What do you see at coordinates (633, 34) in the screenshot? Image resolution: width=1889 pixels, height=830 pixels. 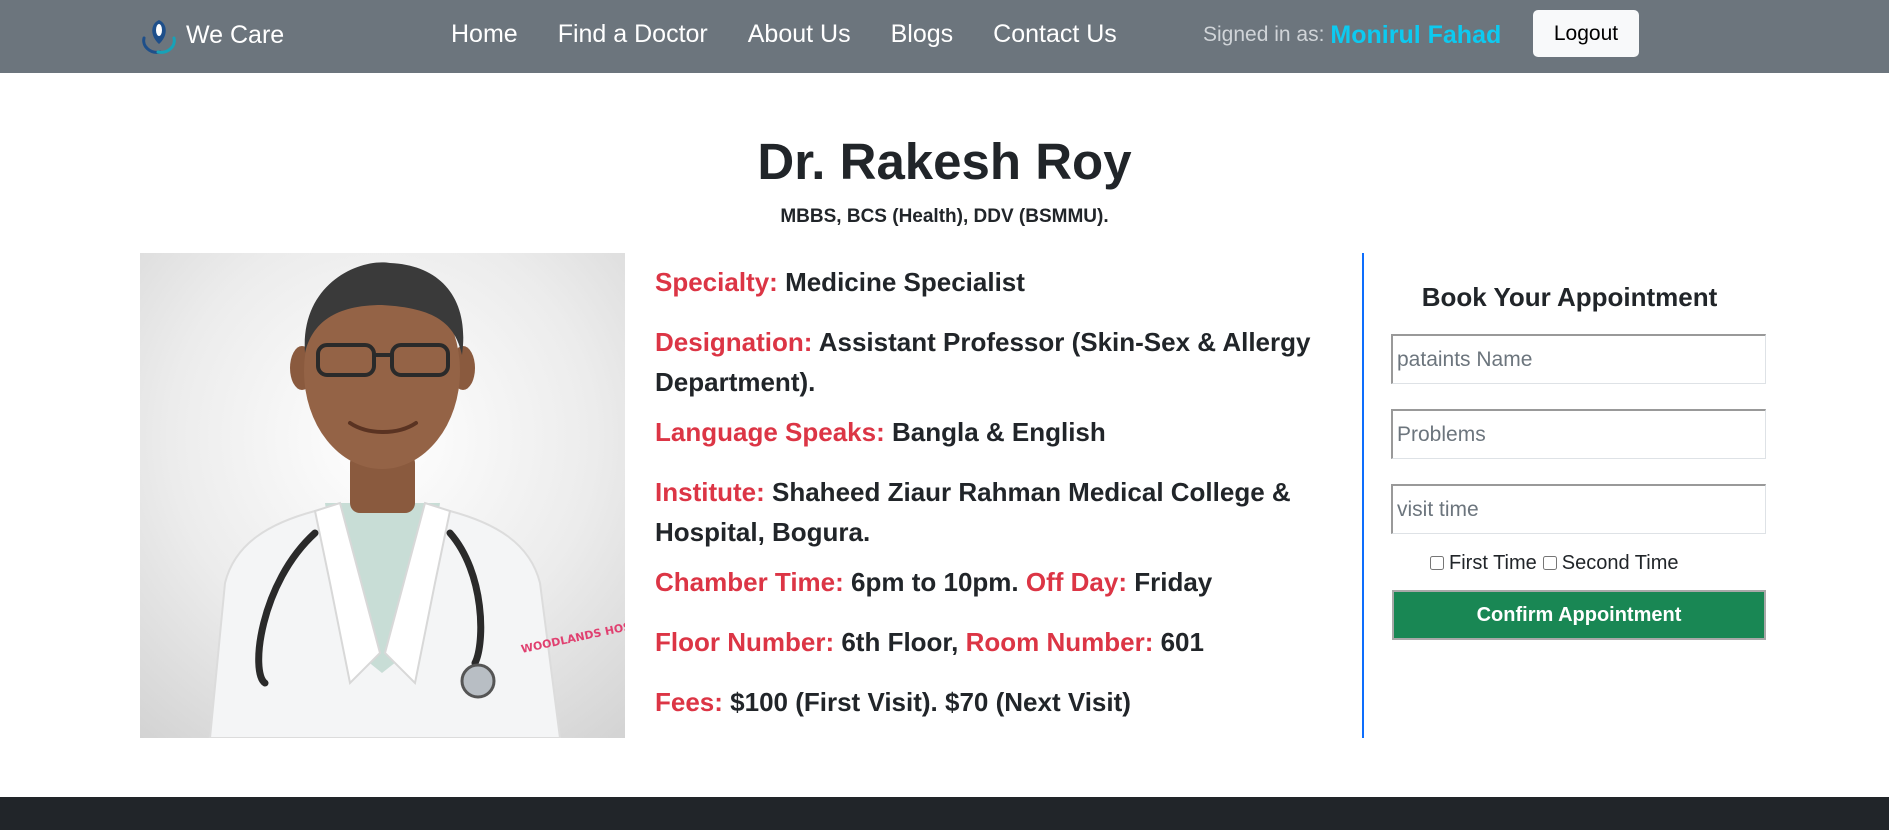 I see `nav-find-a-doctor: Find a Doctor` at bounding box center [633, 34].